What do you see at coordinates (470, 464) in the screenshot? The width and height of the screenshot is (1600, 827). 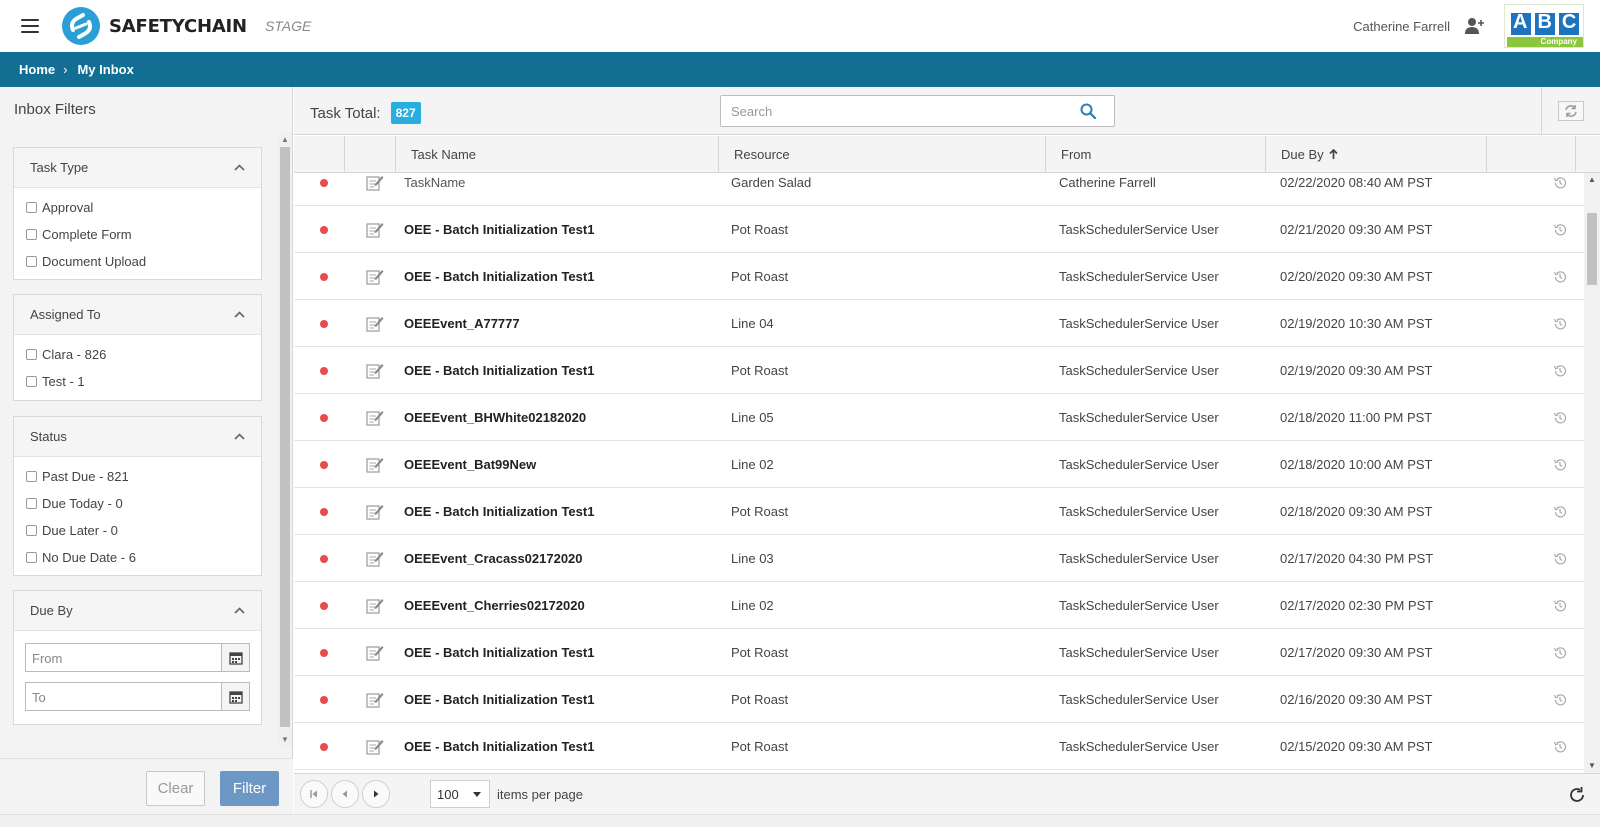 I see `task-name-cell: OEEEvent_Bat99New` at bounding box center [470, 464].